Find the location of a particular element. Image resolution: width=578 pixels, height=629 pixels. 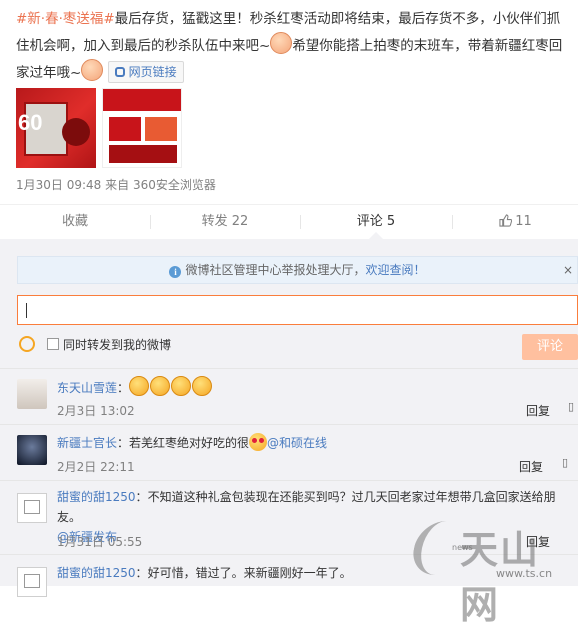

submit-comment-button: 评论 is located at coordinates (550, 347).